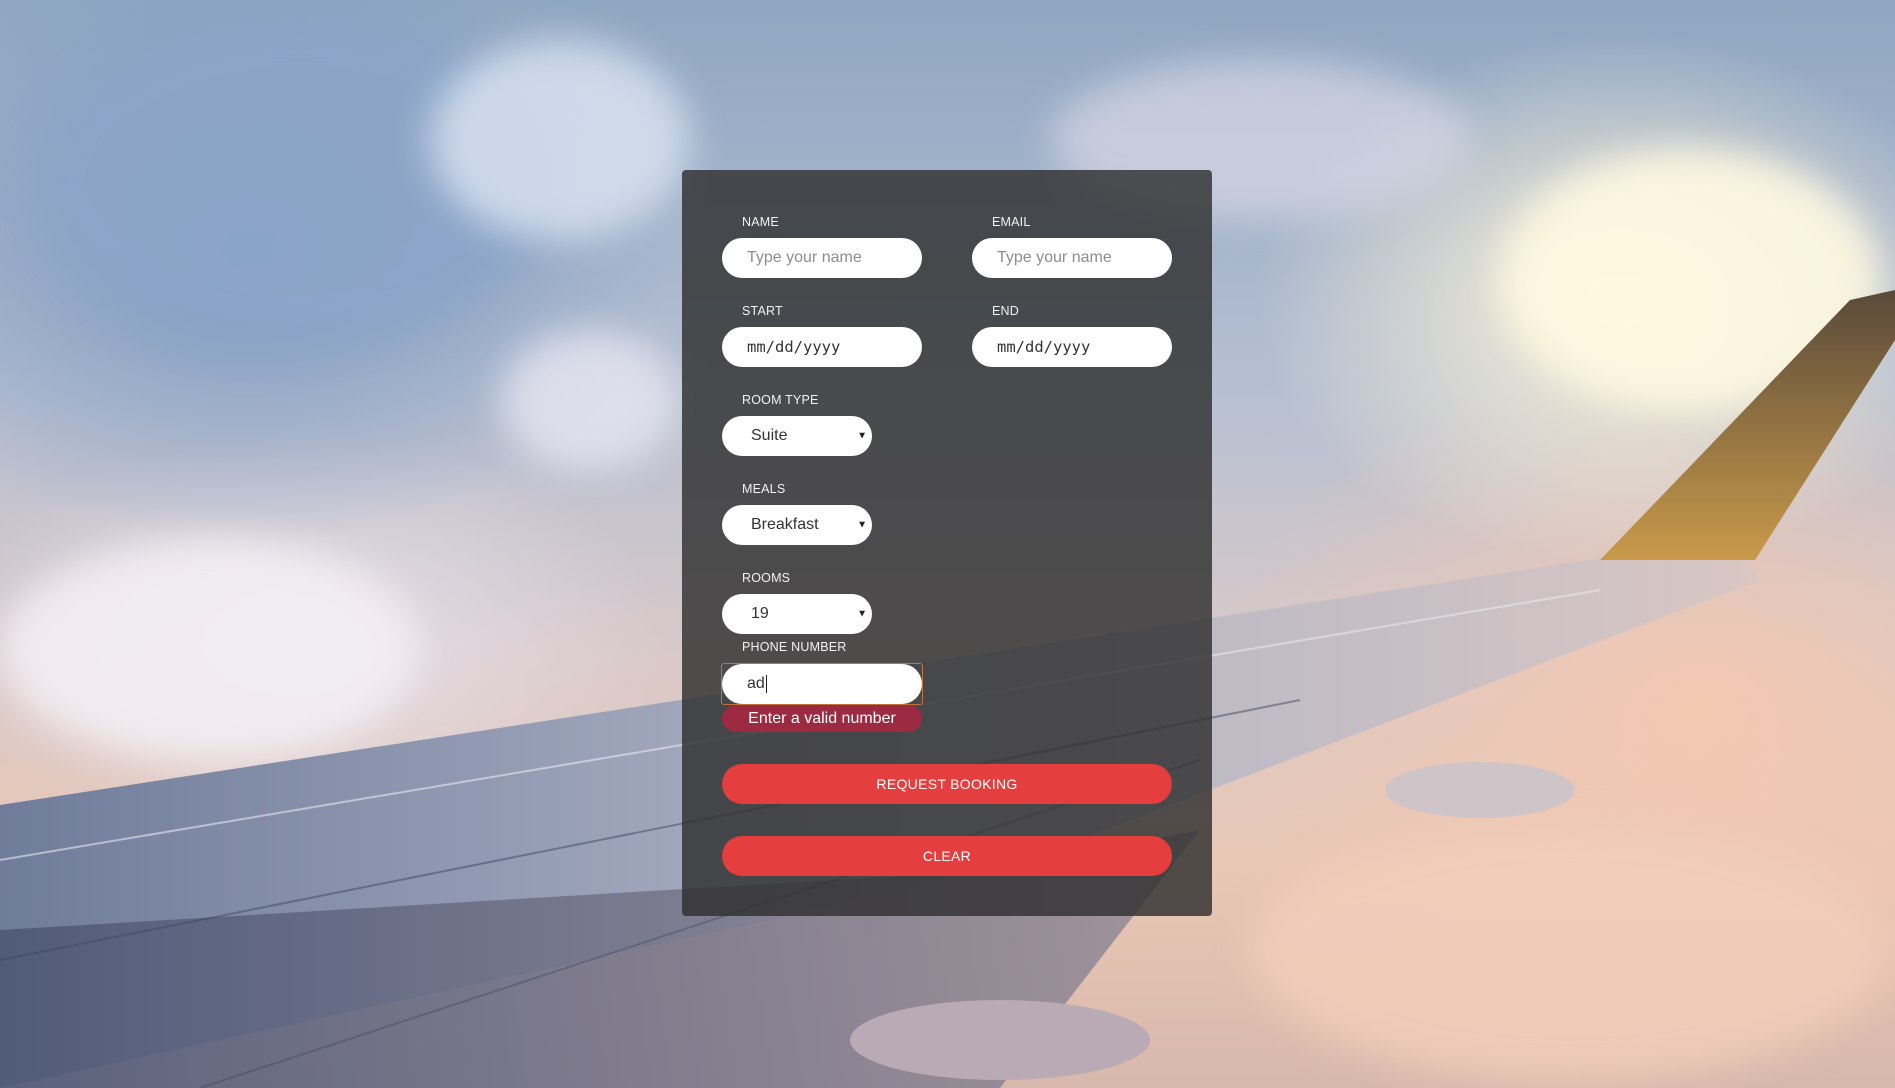 The width and height of the screenshot is (1895, 1088). What do you see at coordinates (769, 435) in the screenshot?
I see `room-type-value: Suite` at bounding box center [769, 435].